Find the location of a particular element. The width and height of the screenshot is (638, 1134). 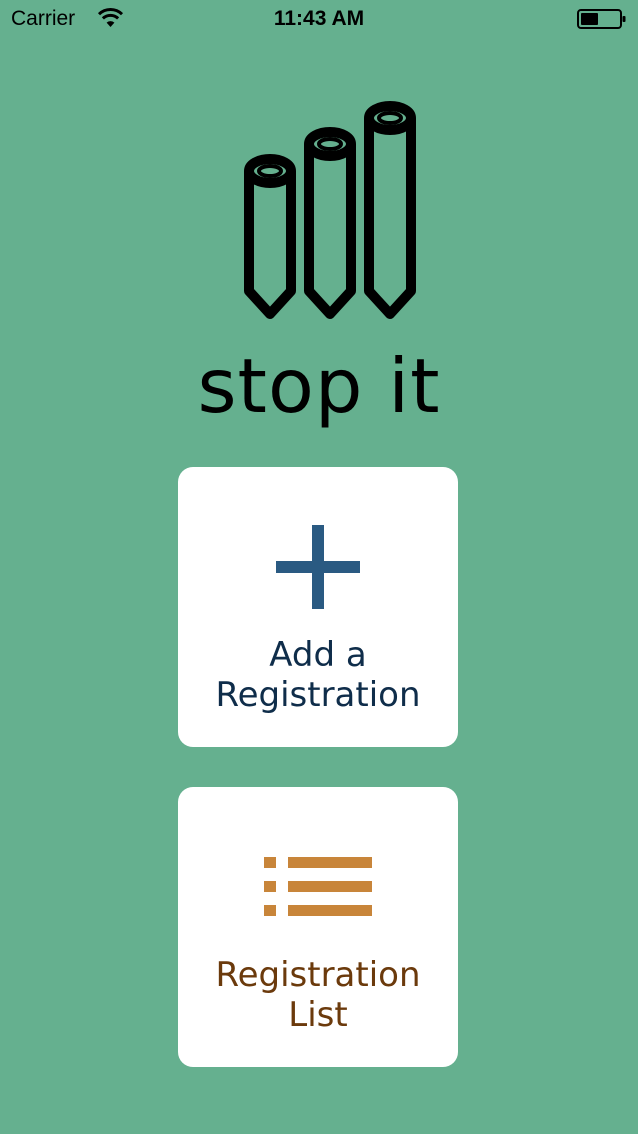

status-time: 11:43 AM is located at coordinates (319, 18).